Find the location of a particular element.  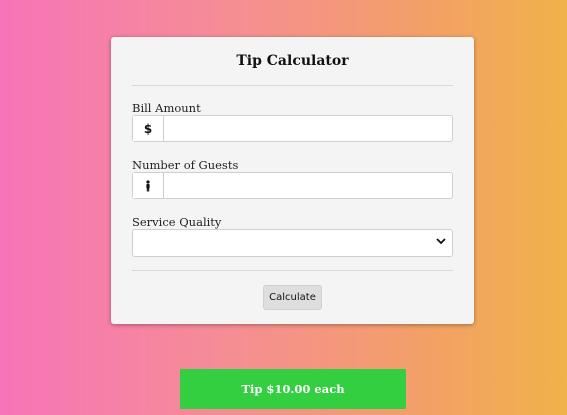

guests-group is located at coordinates (292, 185).